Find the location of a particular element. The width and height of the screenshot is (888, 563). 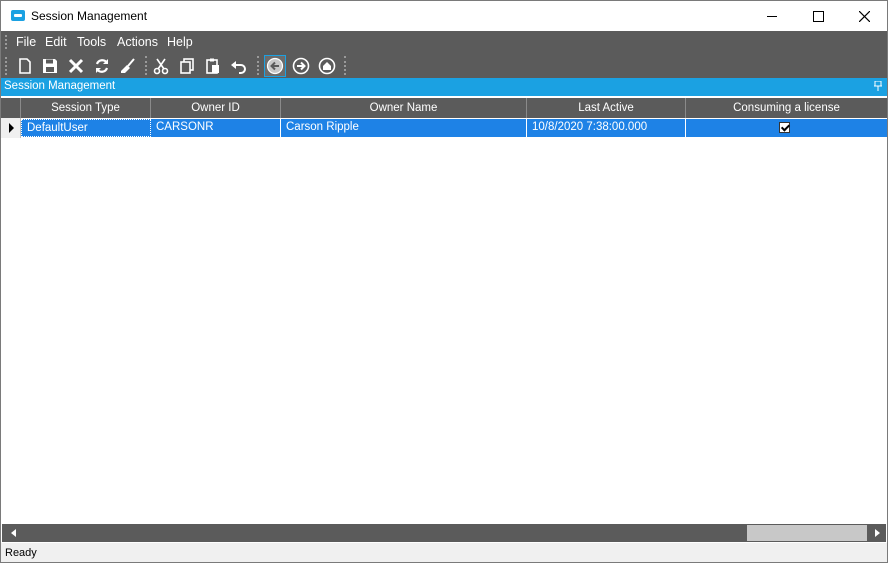

column-header-owner-id: Owner ID is located at coordinates (216, 108).